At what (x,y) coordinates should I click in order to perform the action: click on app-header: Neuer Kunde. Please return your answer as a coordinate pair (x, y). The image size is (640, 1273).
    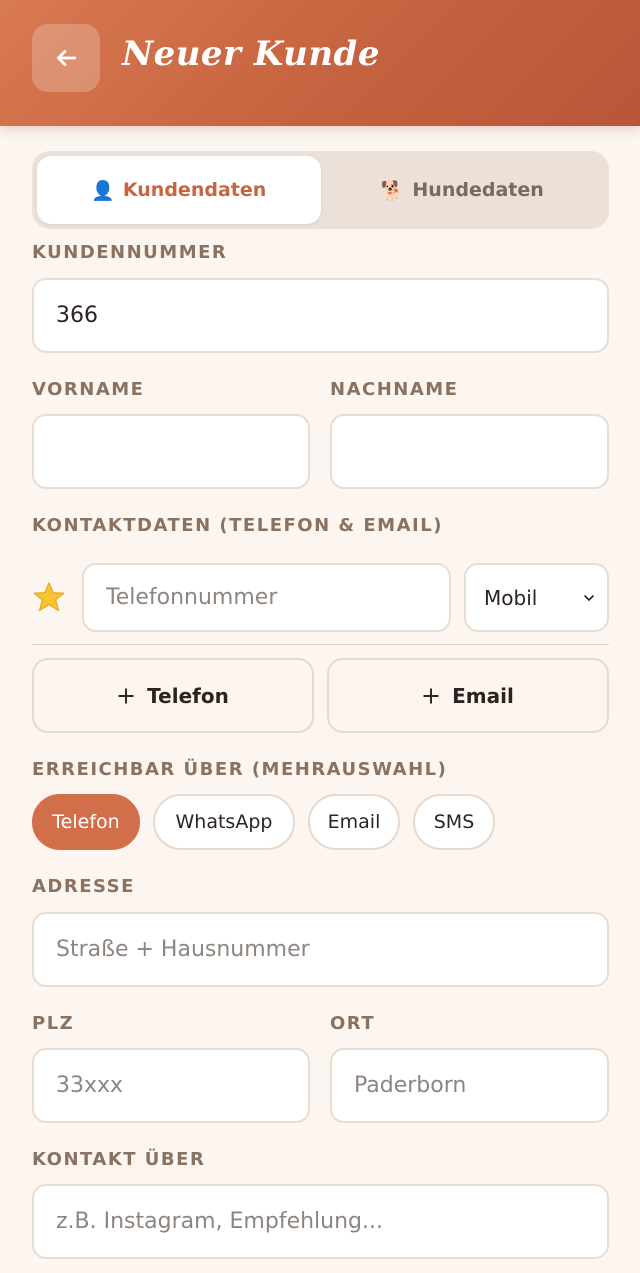
    Looking at the image, I should click on (320, 63).